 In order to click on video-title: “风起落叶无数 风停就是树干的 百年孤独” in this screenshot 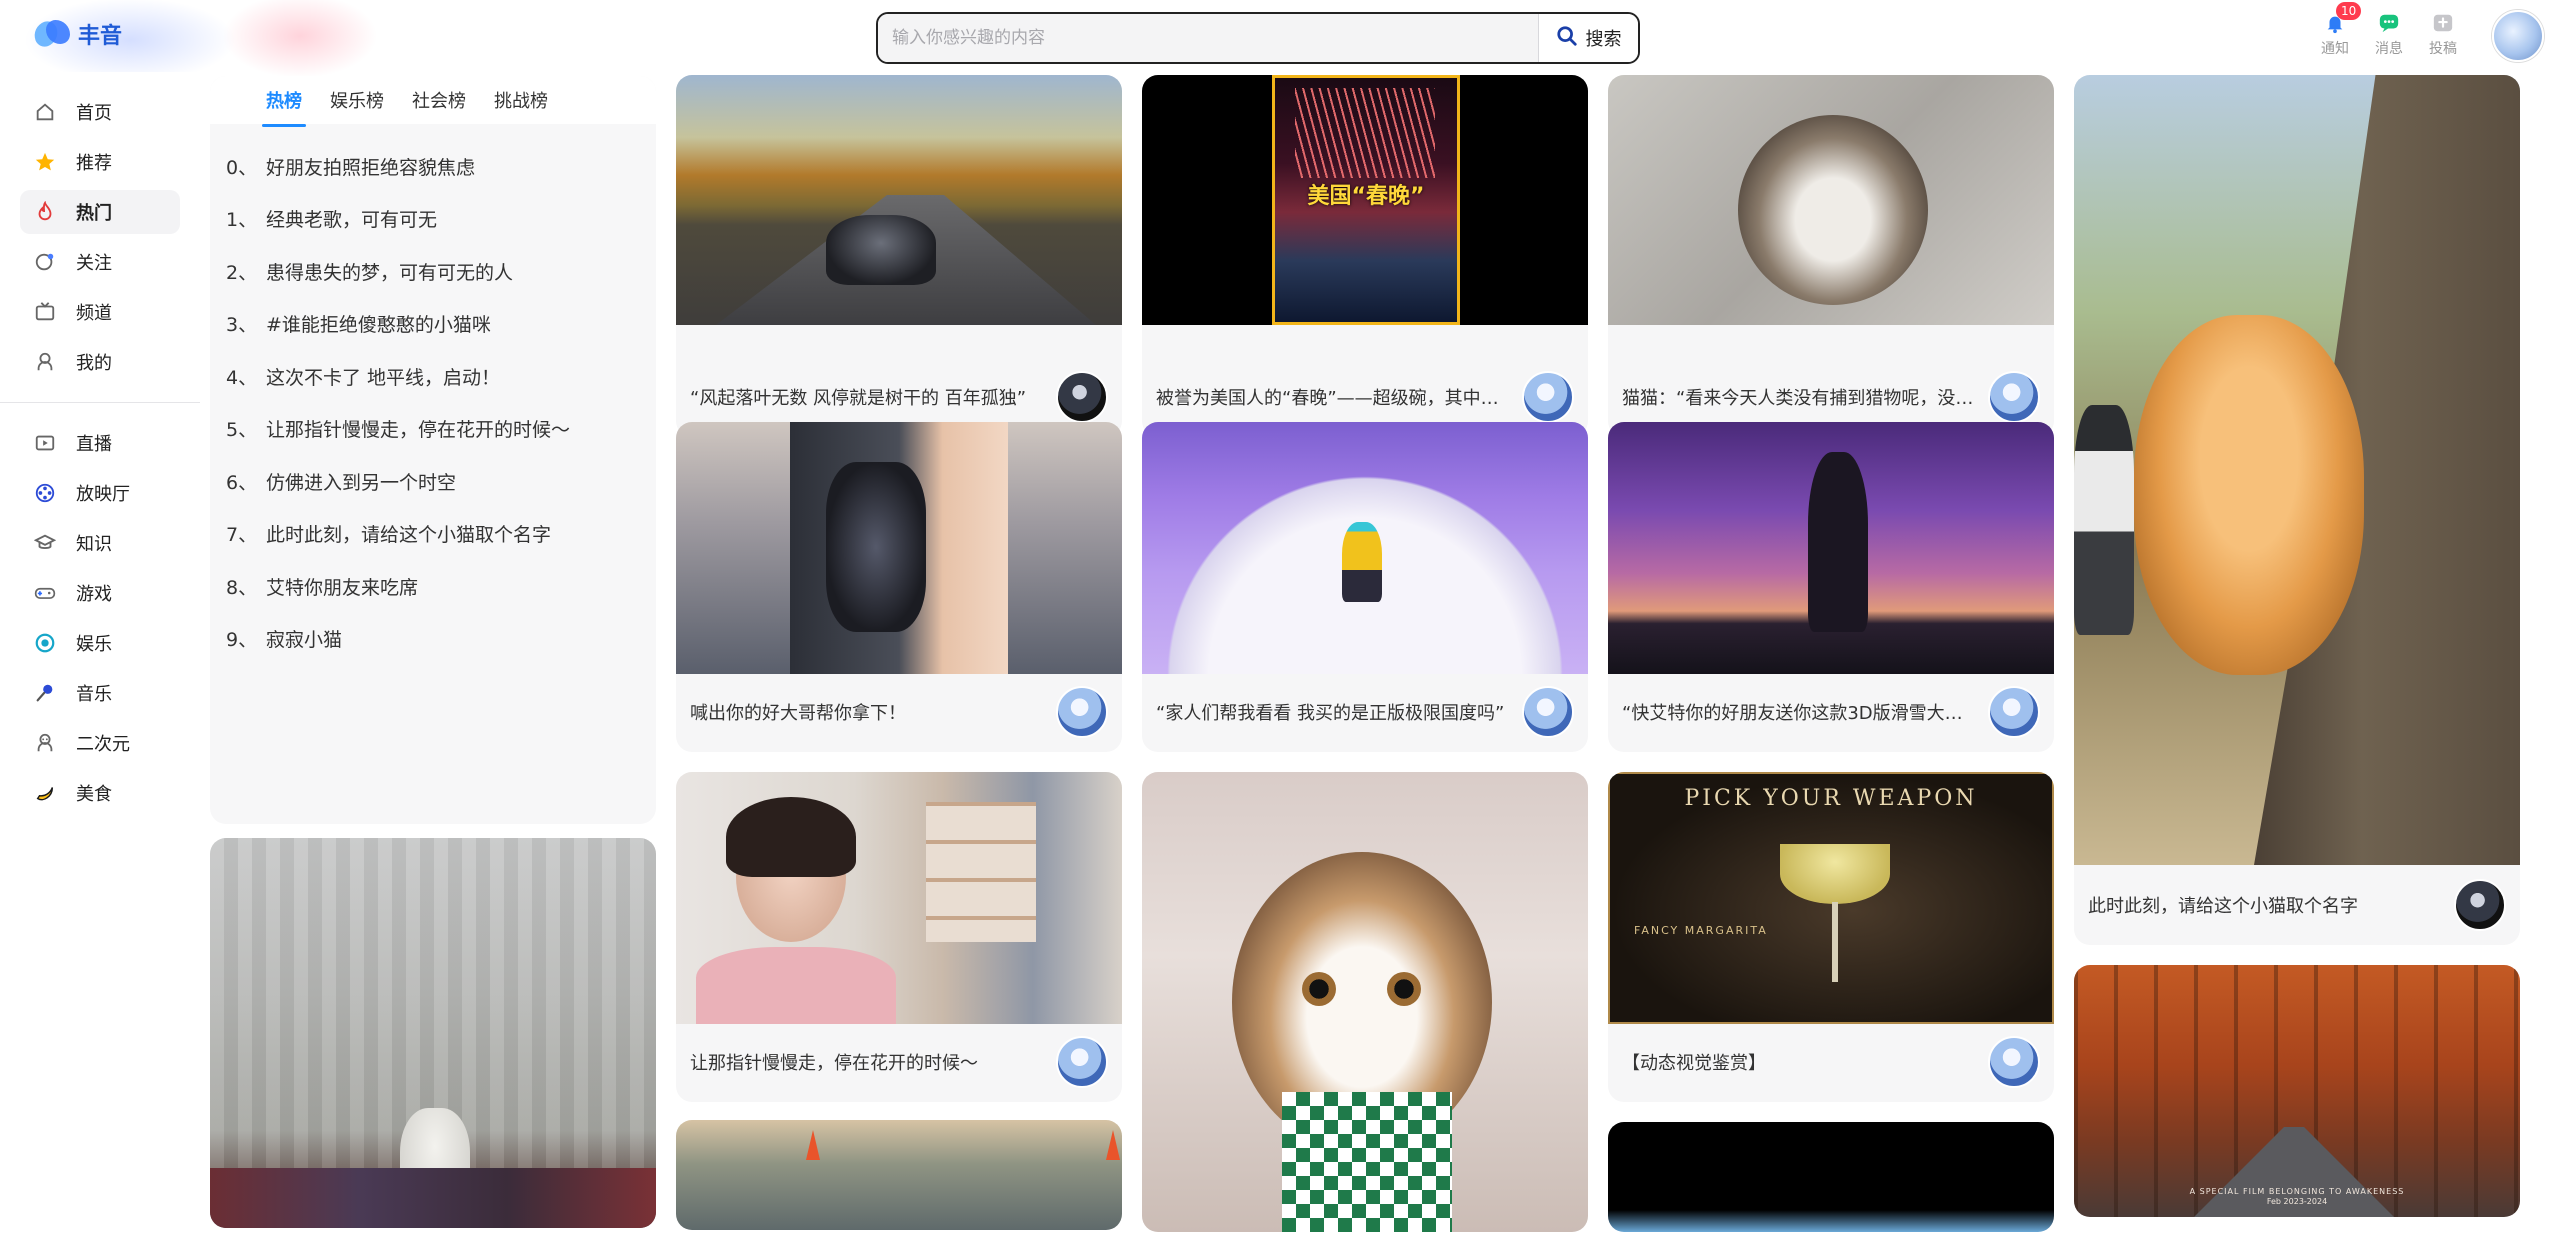, I will do `click(868, 397)`.